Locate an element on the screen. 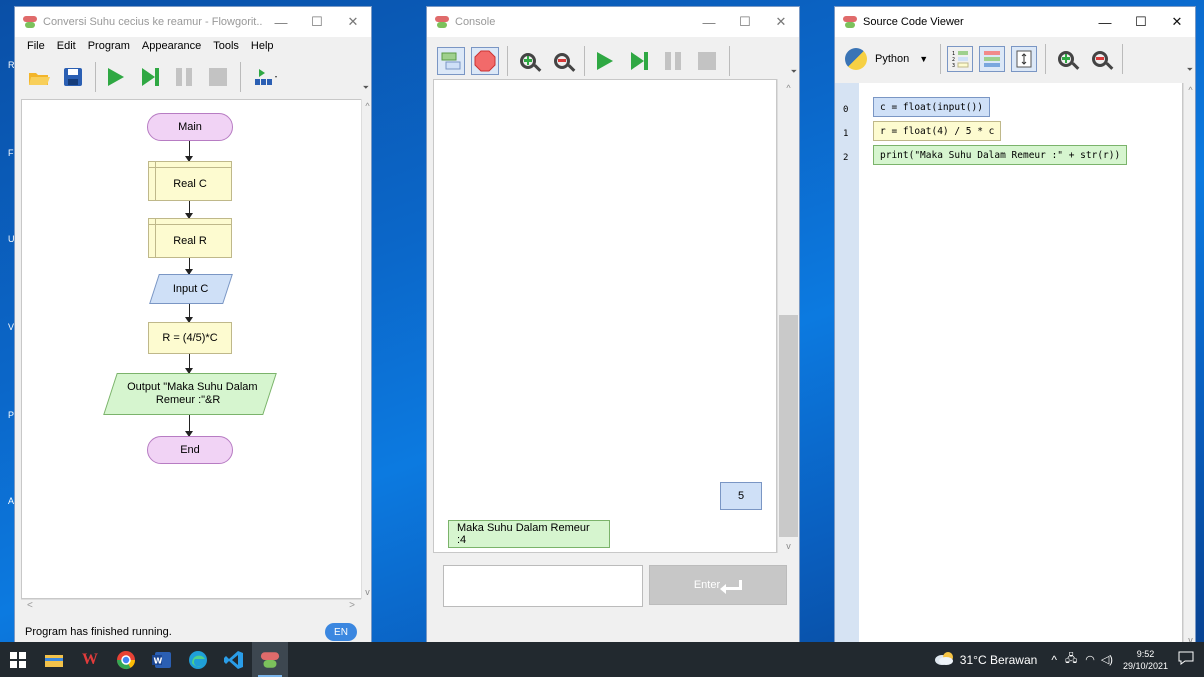 The width and height of the screenshot is (1204, 677). output-node: Output "Maka Suhu Dalam Remeur :"&R is located at coordinates (190, 394).